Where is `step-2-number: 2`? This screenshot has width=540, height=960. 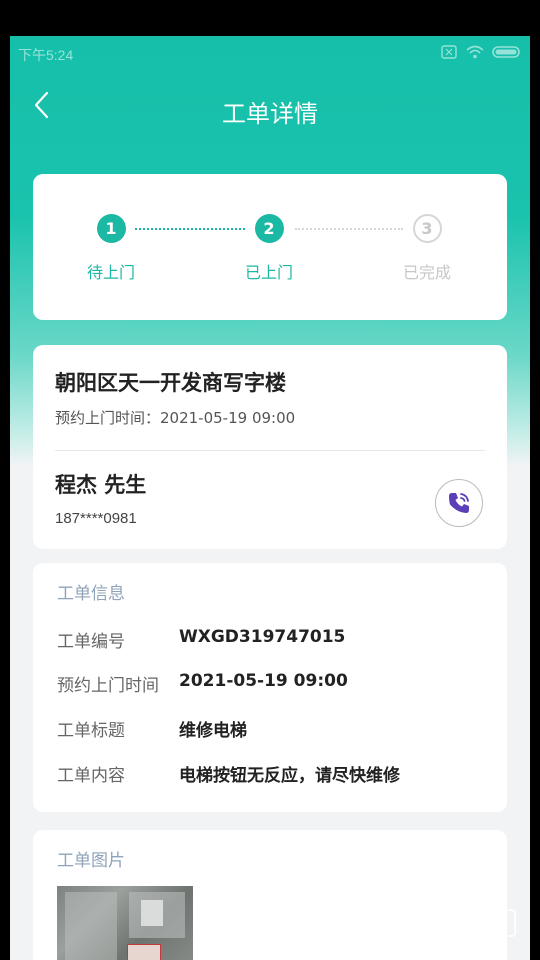 step-2-number: 2 is located at coordinates (269, 228).